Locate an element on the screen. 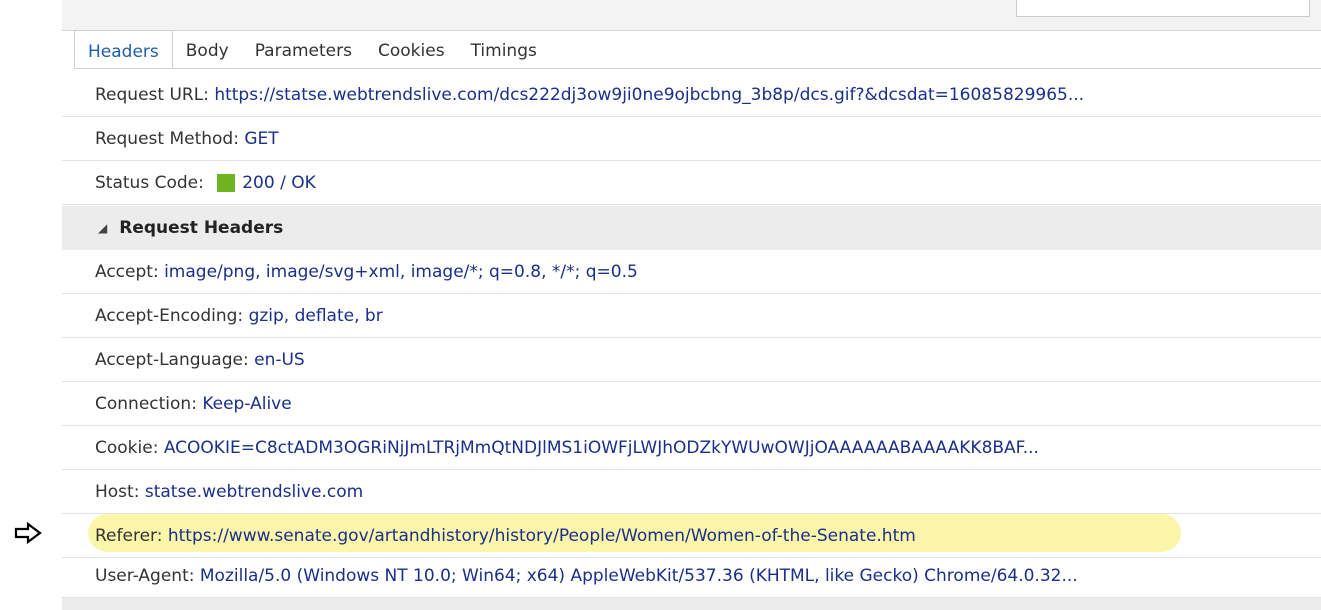  header-value: Keep-Alive is located at coordinates (247, 403).